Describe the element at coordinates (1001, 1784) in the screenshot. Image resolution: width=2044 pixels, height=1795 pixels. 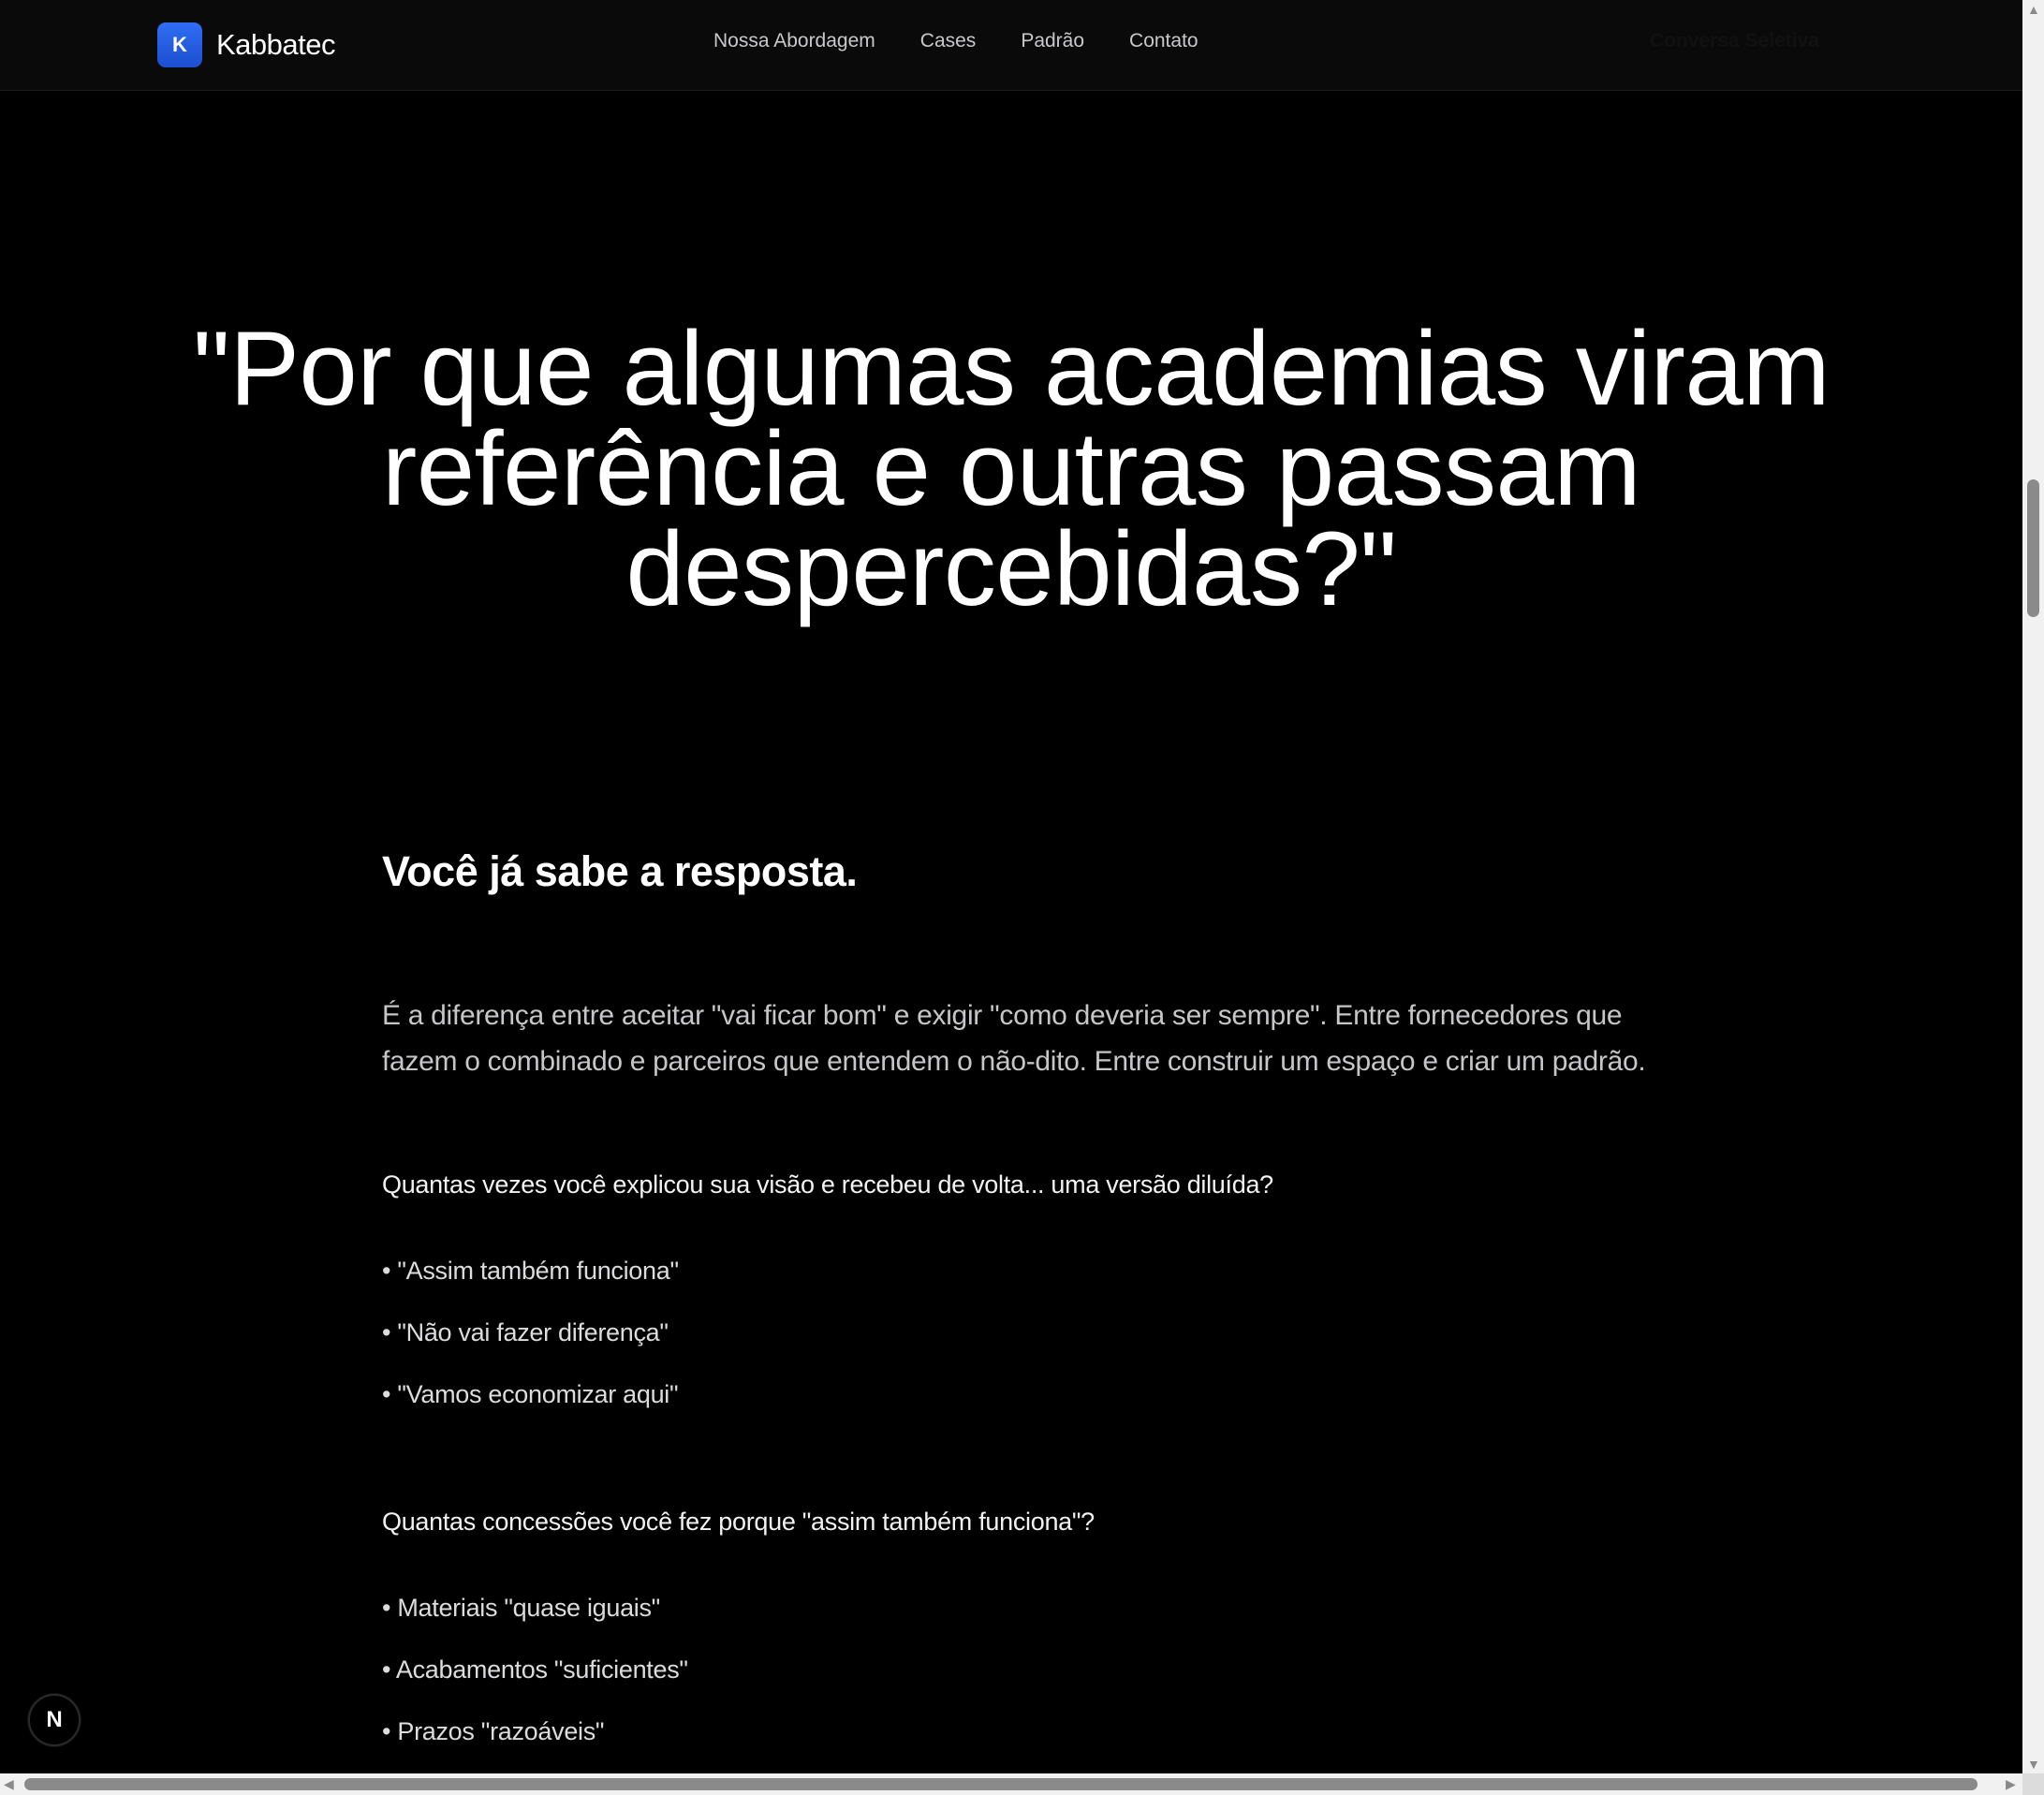
I see `horizontal-scrollbar-thumb` at that location.